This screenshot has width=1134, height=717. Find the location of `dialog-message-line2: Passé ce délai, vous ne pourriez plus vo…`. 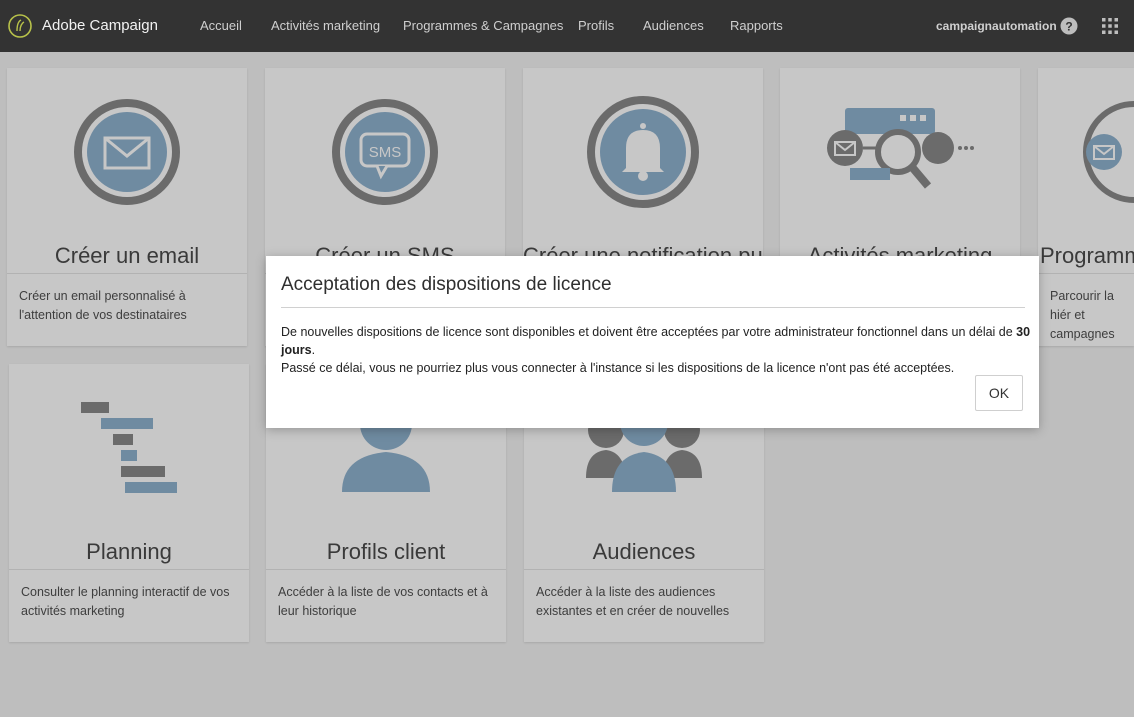

dialog-message-line2: Passé ce délai, vous ne pourriez plus vo… is located at coordinates (618, 368).